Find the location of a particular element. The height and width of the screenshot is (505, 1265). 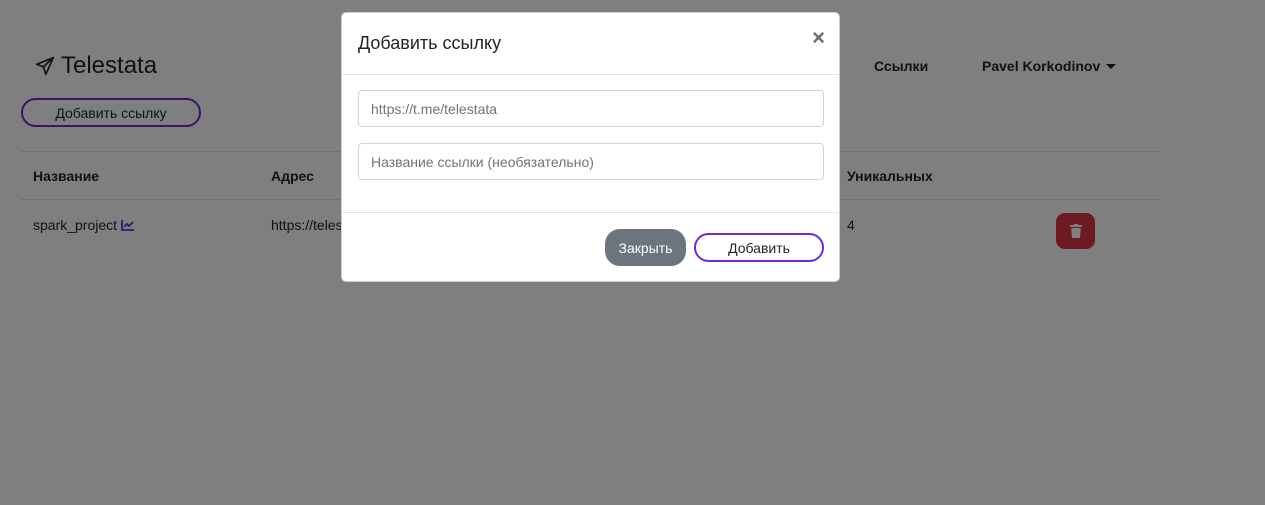

add-button: Добавить is located at coordinates (759, 247).